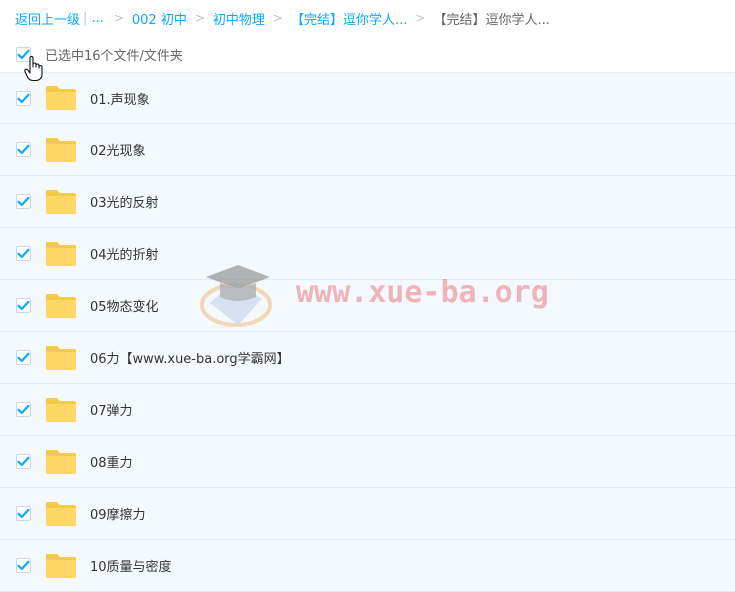  What do you see at coordinates (367, 202) in the screenshot?
I see `file-row: 03光的反射` at bounding box center [367, 202].